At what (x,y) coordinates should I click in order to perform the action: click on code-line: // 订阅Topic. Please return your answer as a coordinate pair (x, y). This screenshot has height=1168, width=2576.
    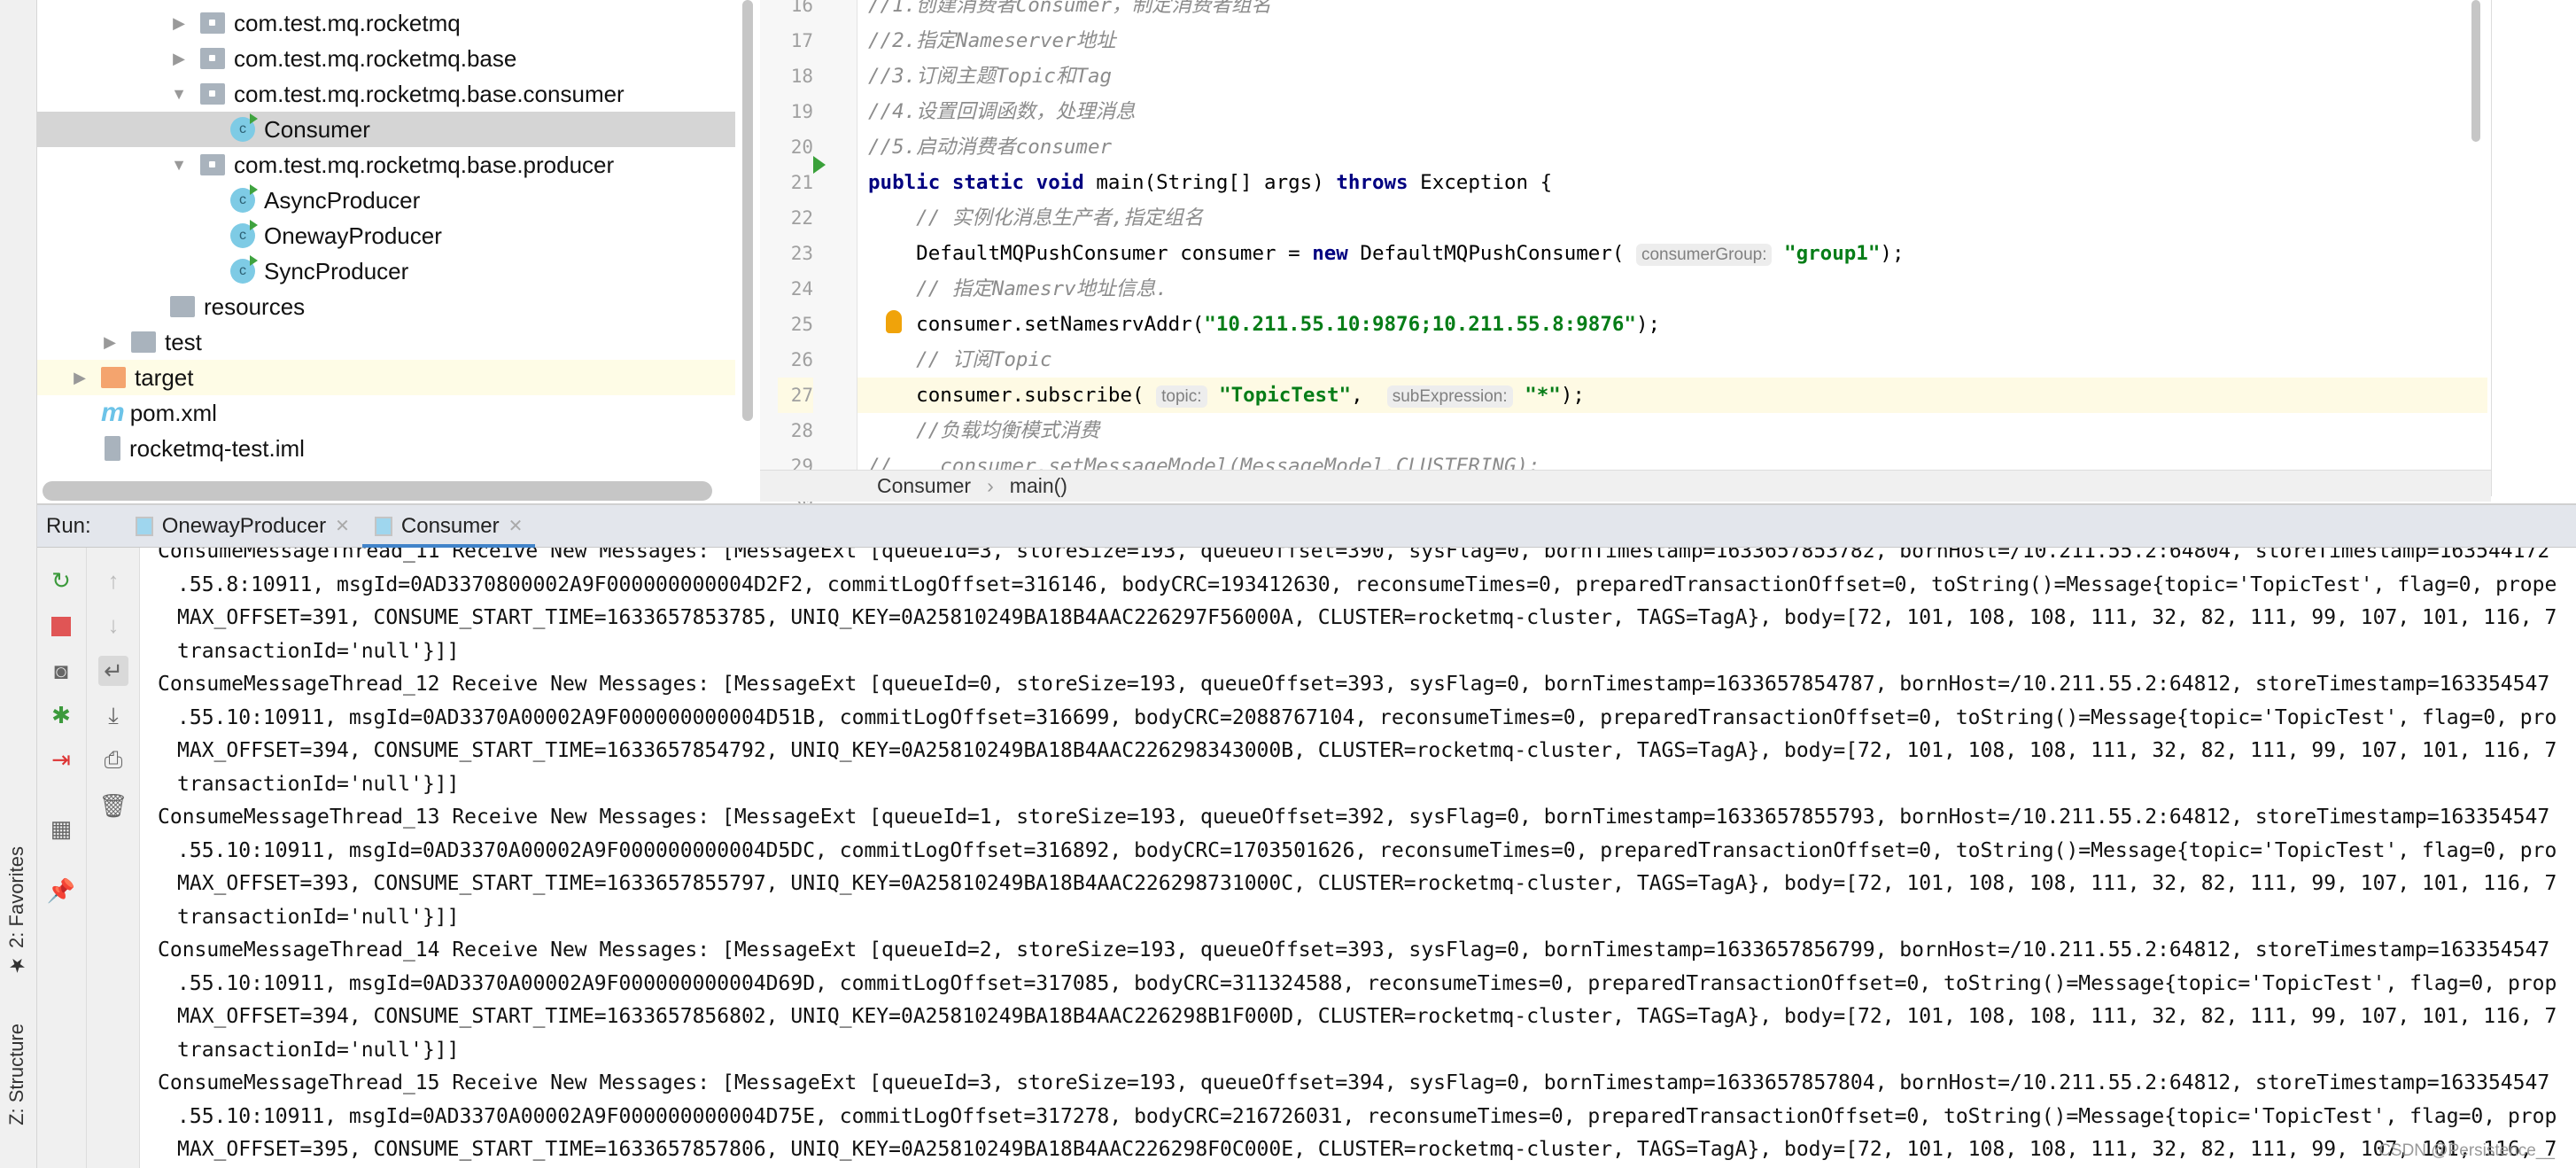
    Looking at the image, I should click on (1672, 360).